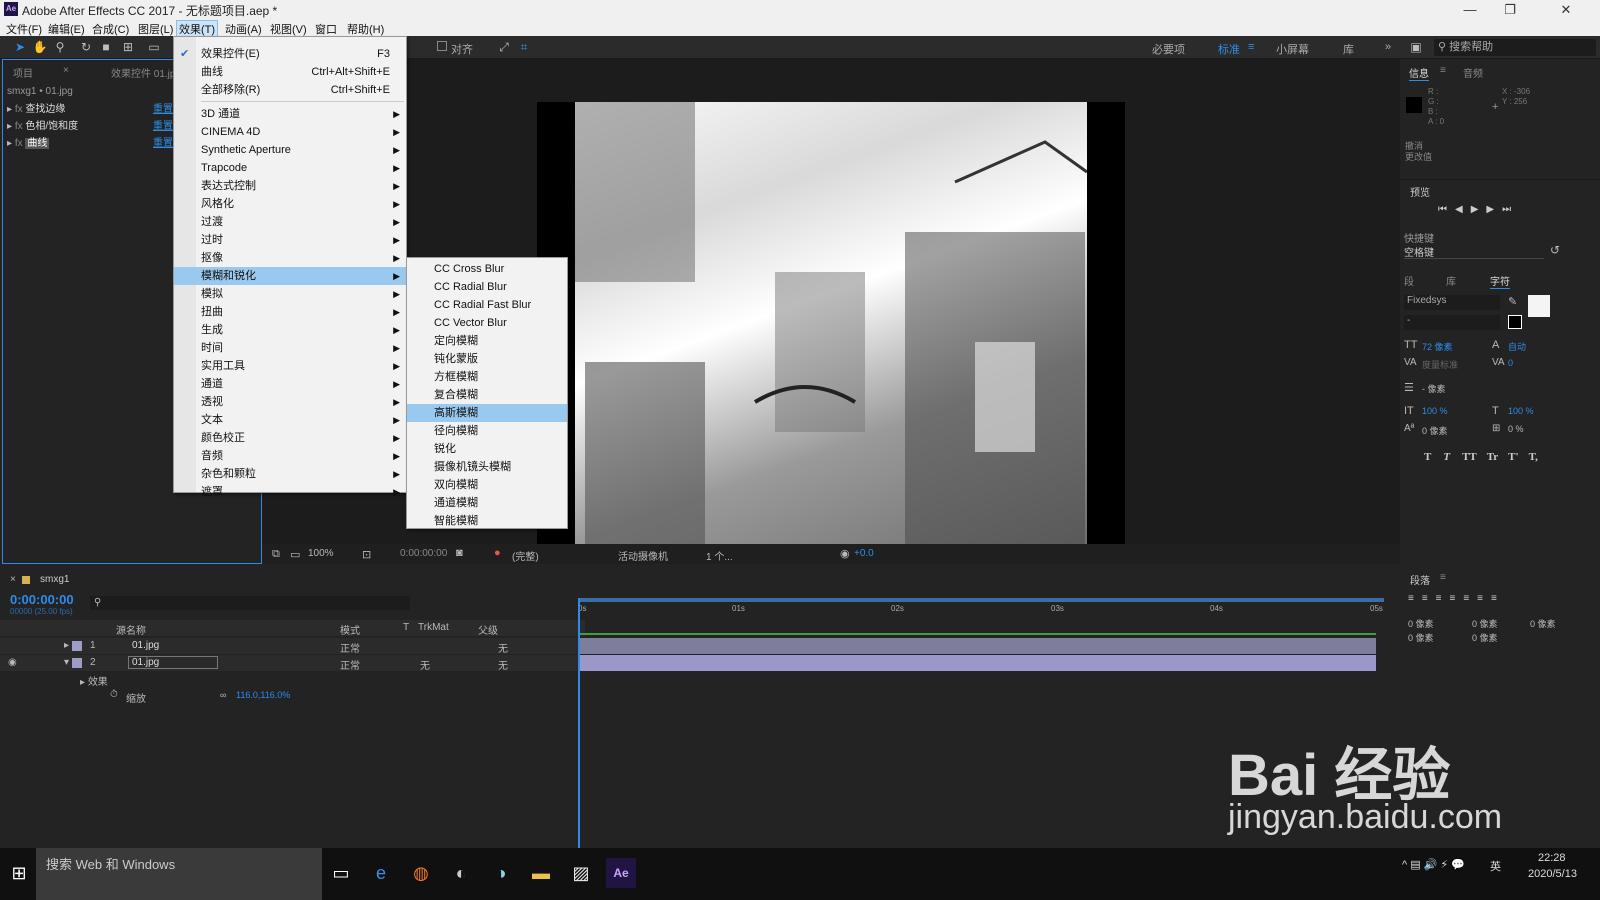 This screenshot has height=900, width=1600. I want to click on tab-info: 信息, so click(1419, 73).